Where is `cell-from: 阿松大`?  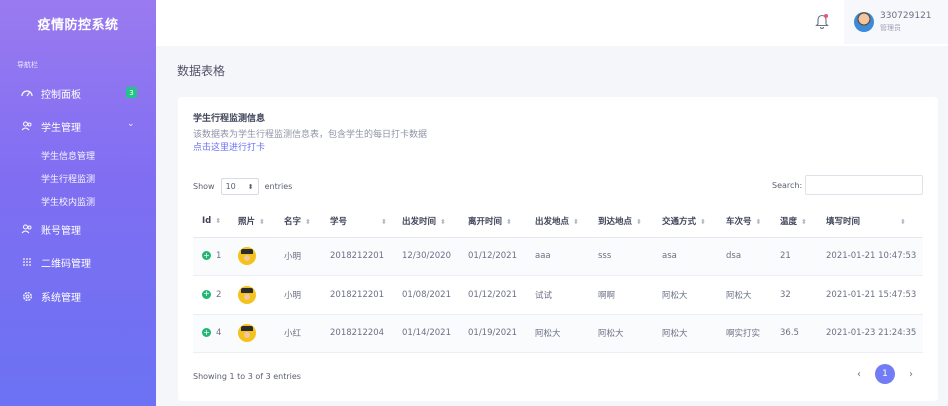 cell-from: 阿松大 is located at coordinates (557, 333).